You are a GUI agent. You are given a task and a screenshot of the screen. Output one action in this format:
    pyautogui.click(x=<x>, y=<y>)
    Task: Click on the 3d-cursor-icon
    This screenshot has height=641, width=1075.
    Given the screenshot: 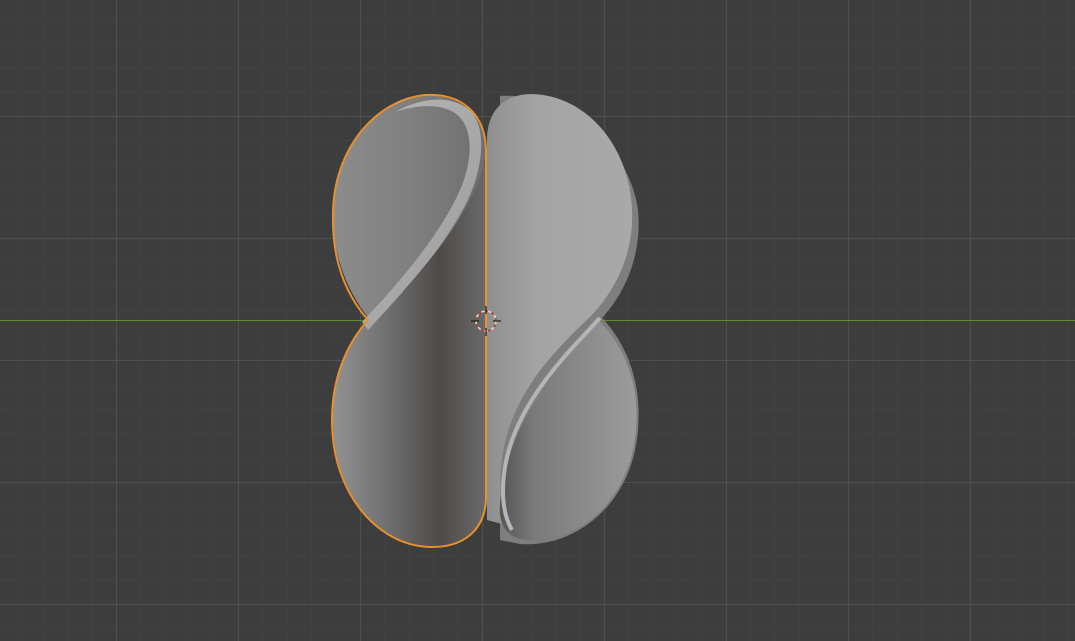 What is the action you would take?
    pyautogui.click(x=486, y=321)
    